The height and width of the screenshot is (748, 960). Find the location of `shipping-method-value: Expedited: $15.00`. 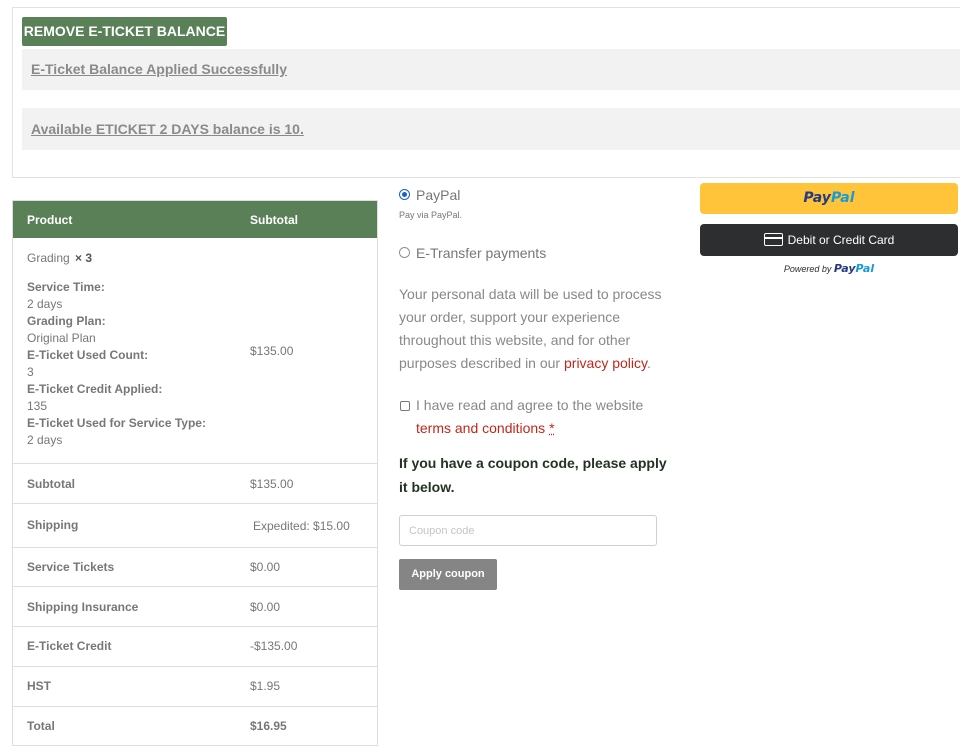

shipping-method-value: Expedited: $15.00 is located at coordinates (301, 526).